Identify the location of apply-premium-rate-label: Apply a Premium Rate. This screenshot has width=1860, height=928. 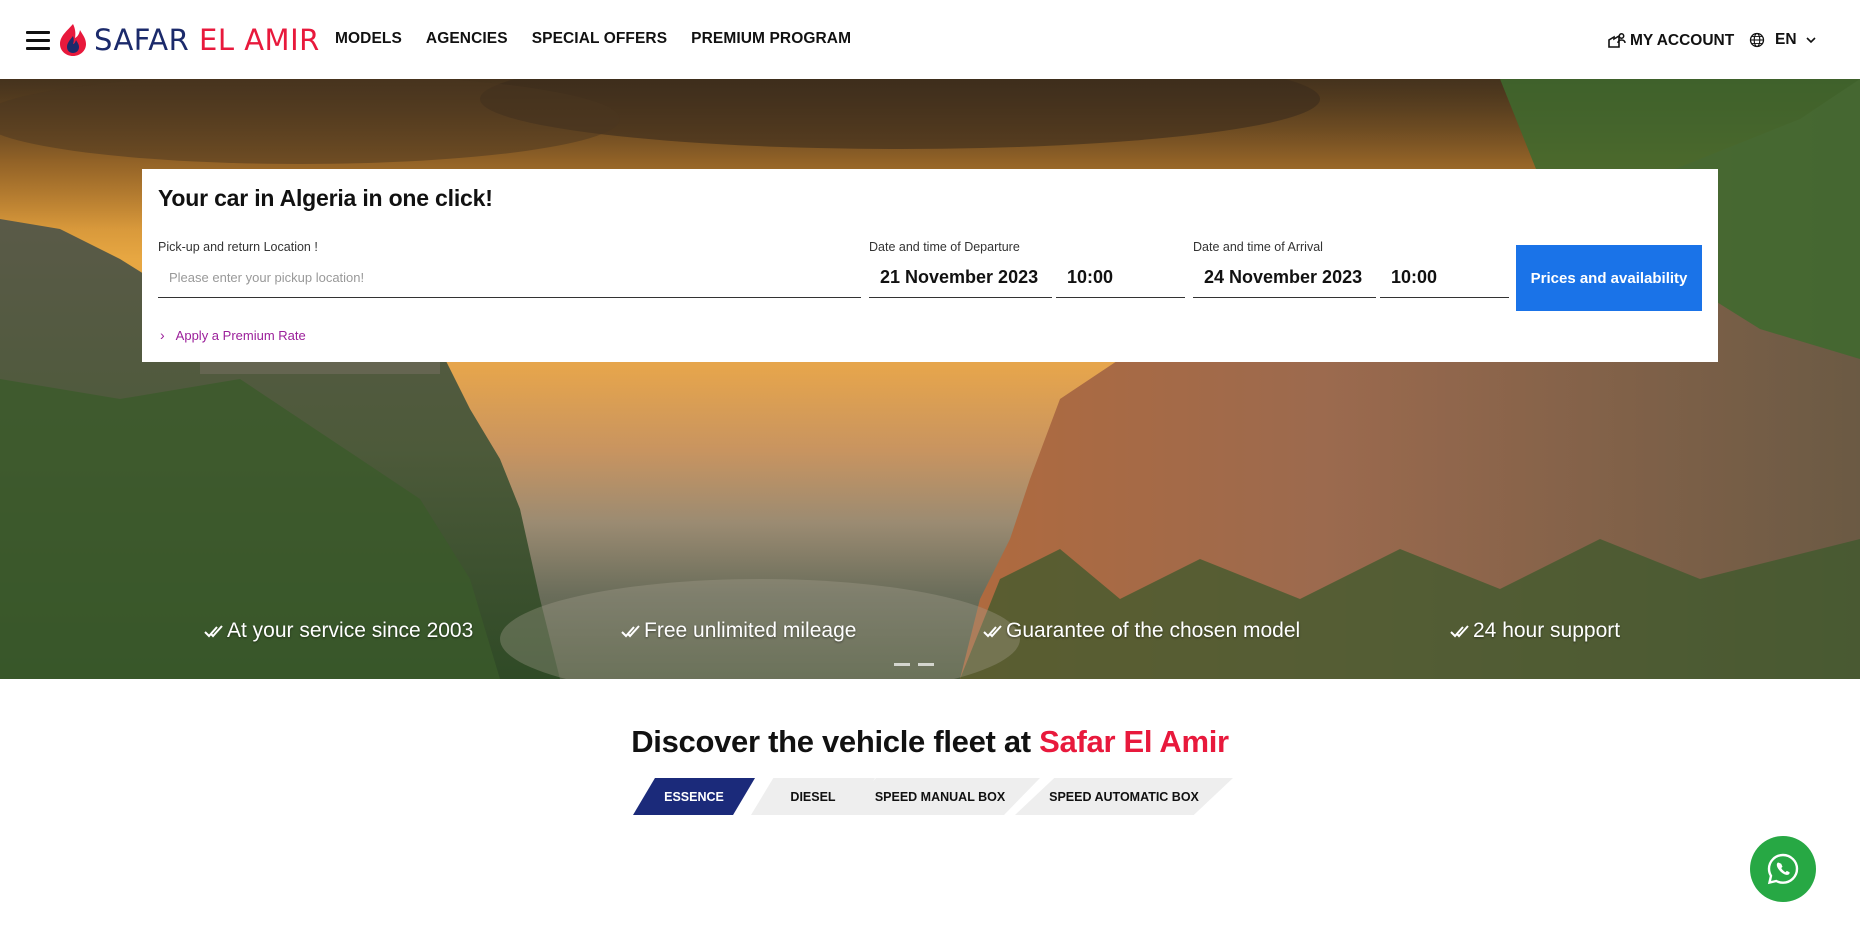
(240, 335).